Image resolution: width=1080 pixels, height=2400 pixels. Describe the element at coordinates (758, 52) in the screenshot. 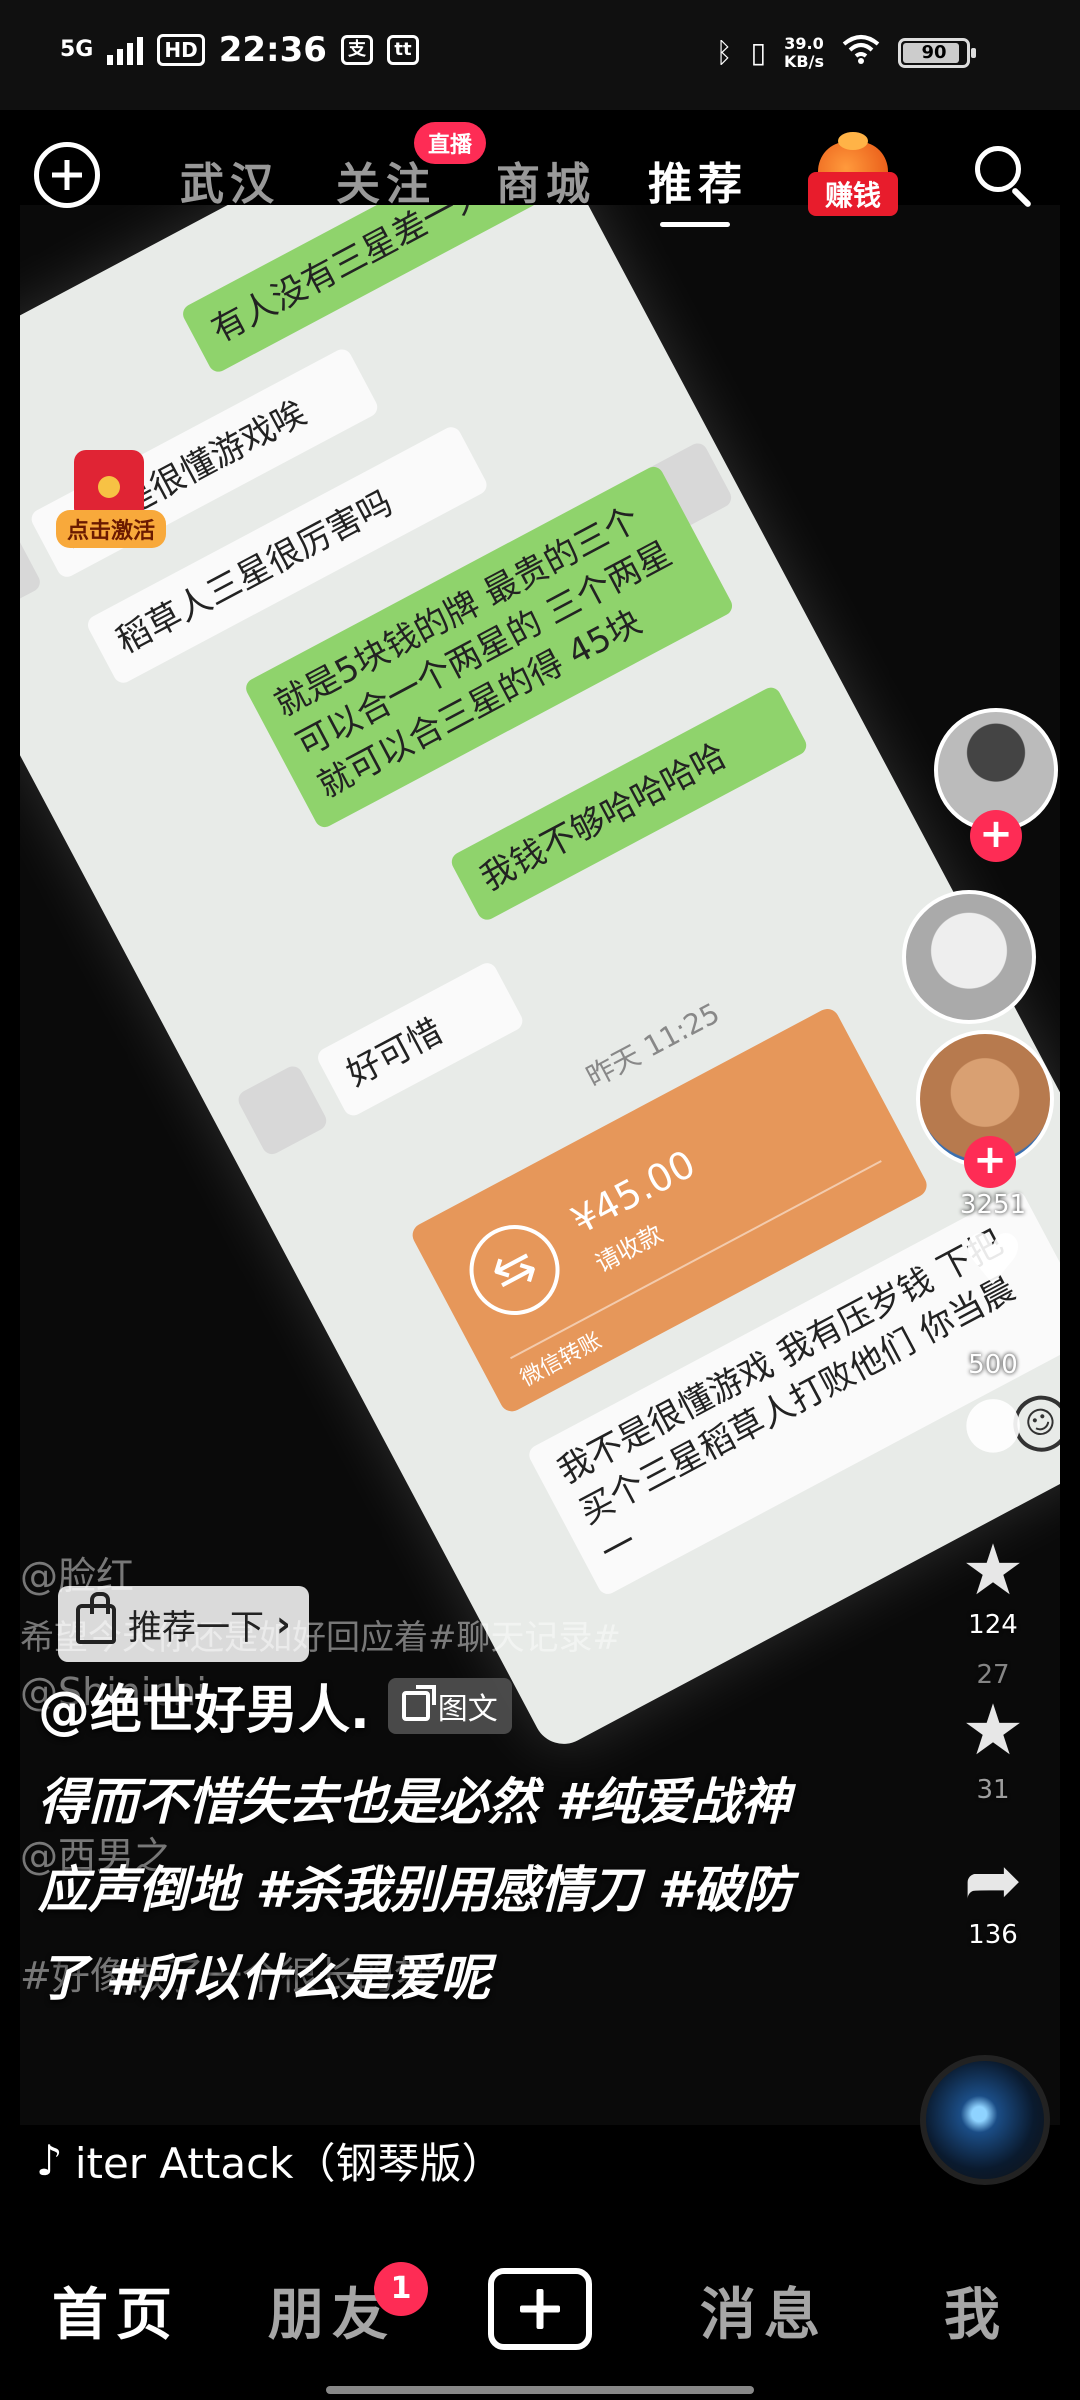

I see `vibrate-icon: ▯` at that location.